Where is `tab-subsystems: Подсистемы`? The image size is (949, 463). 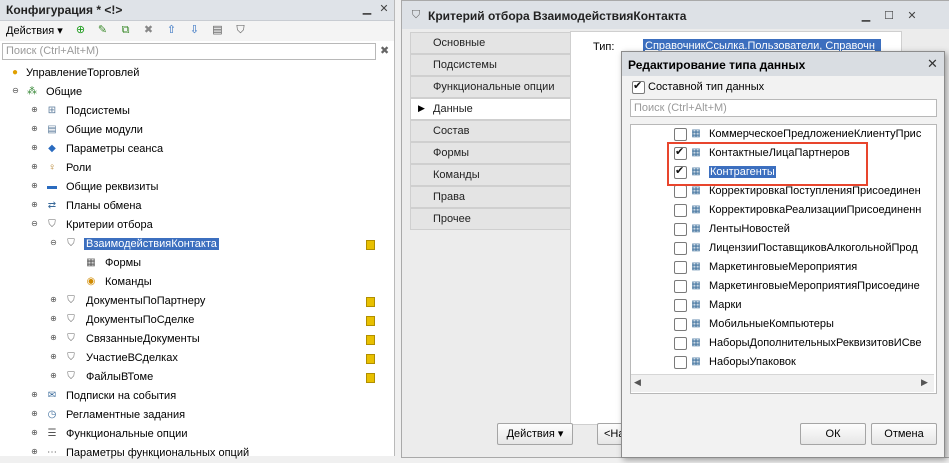 tab-subsystems: Подсистемы is located at coordinates (490, 65).